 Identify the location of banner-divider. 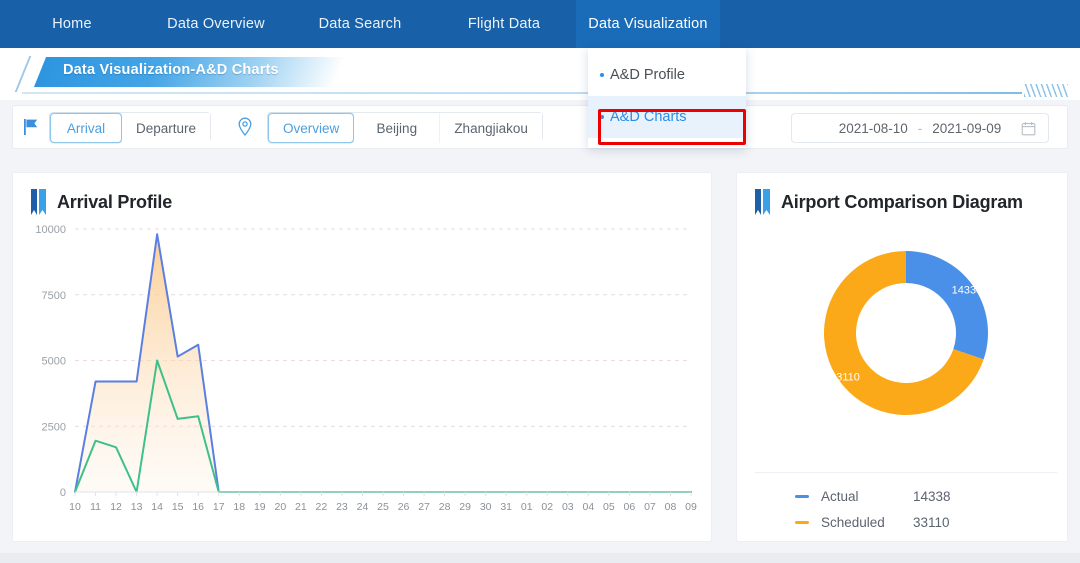
(522, 93).